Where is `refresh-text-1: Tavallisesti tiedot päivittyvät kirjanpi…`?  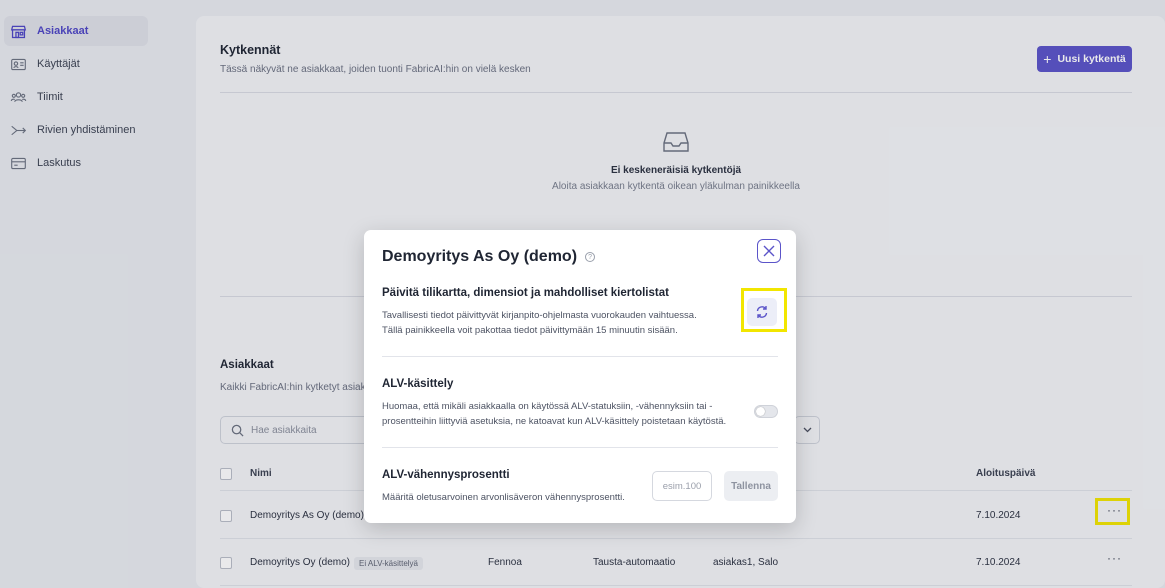 refresh-text-1: Tavallisesti tiedot päivittyvät kirjanpi… is located at coordinates (539, 315).